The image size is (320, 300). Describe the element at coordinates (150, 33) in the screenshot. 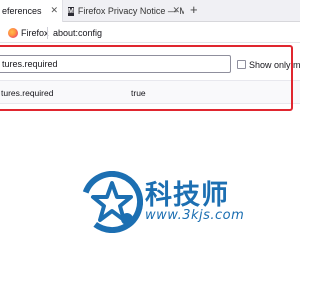

I see `url-bar: Firefox about:config` at that location.